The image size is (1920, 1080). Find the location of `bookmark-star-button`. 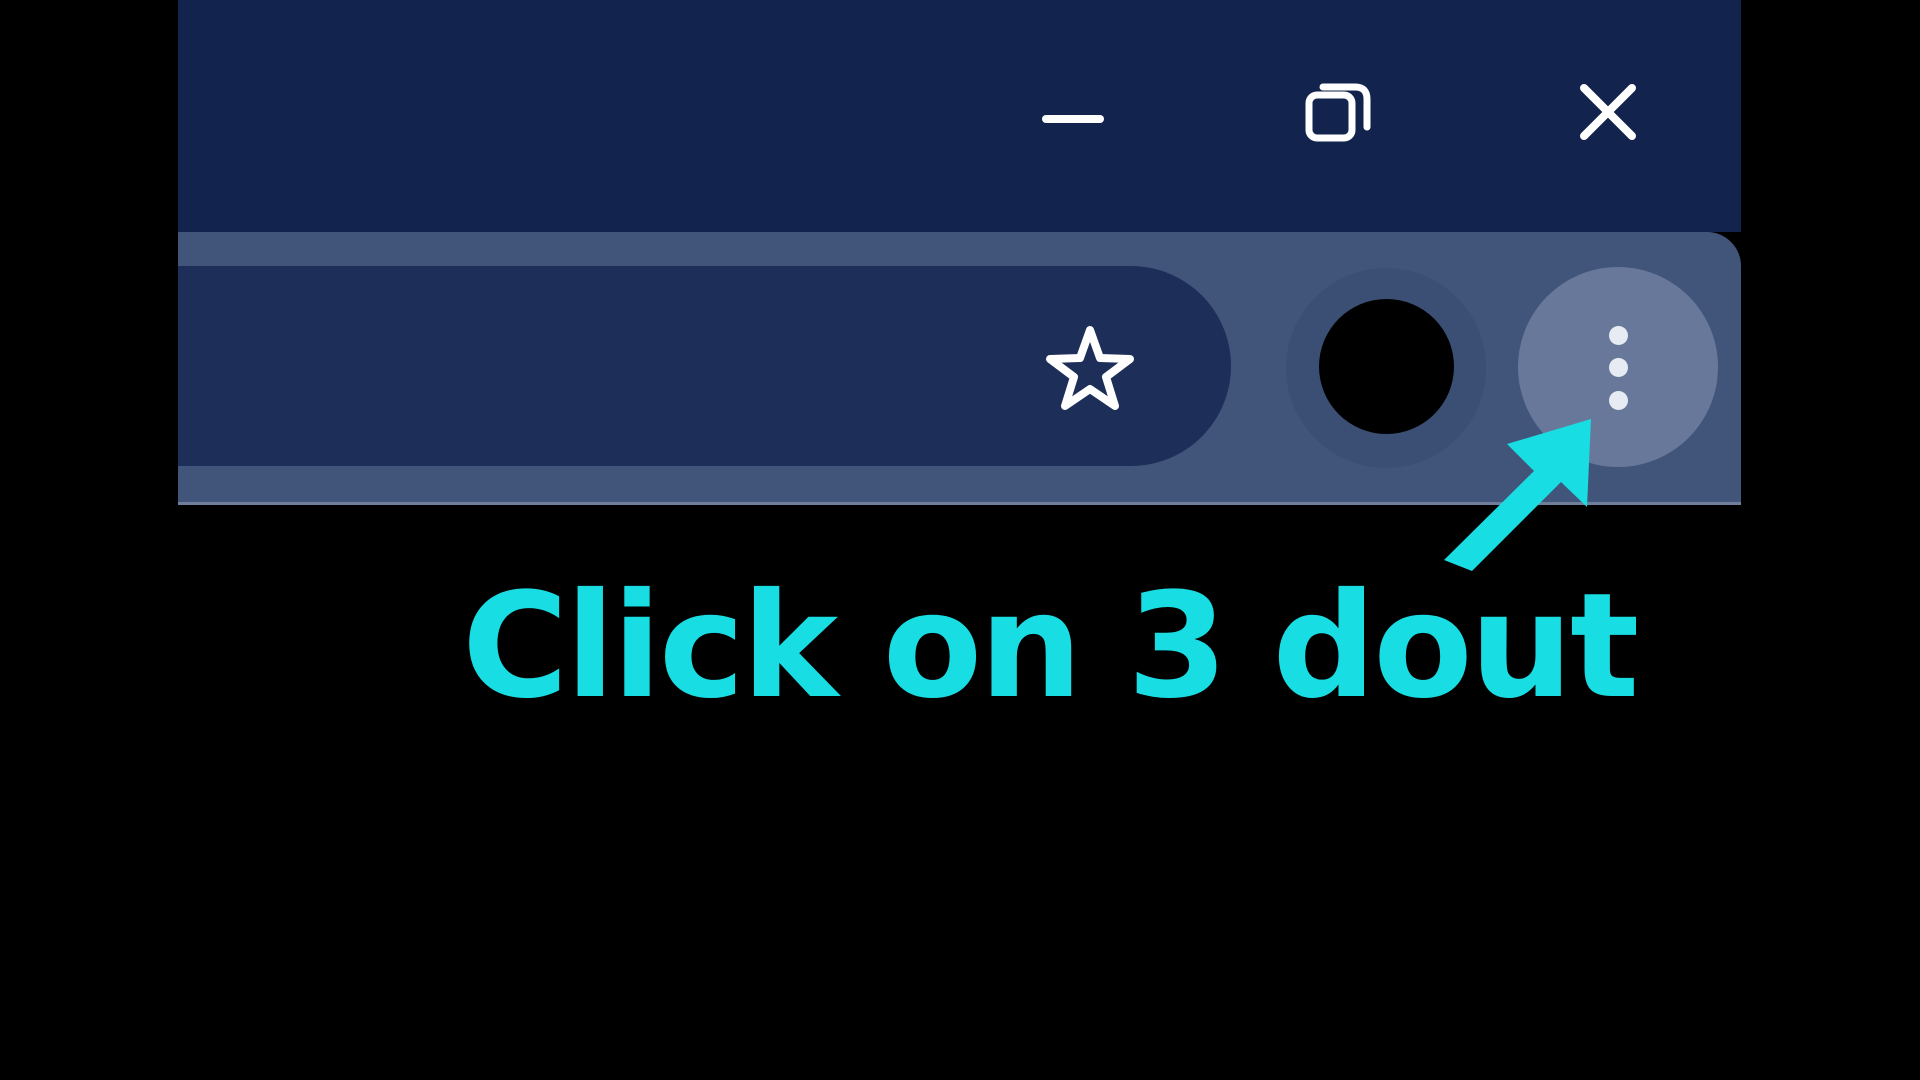

bookmark-star-button is located at coordinates (1090, 368).